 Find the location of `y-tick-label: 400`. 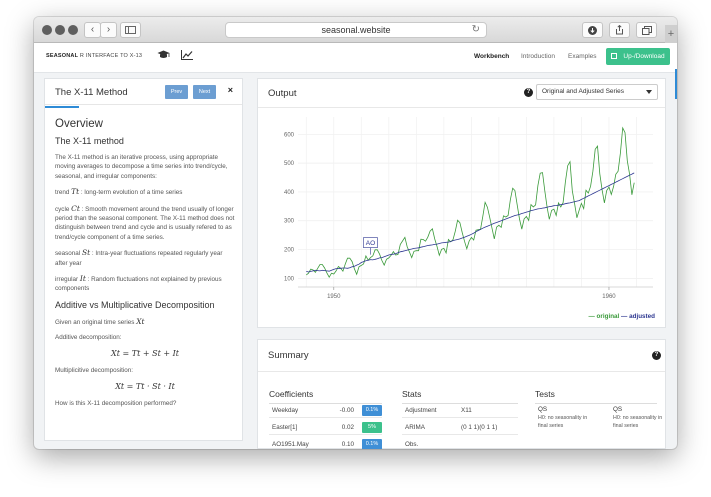

y-tick-label: 400 is located at coordinates (289, 193).